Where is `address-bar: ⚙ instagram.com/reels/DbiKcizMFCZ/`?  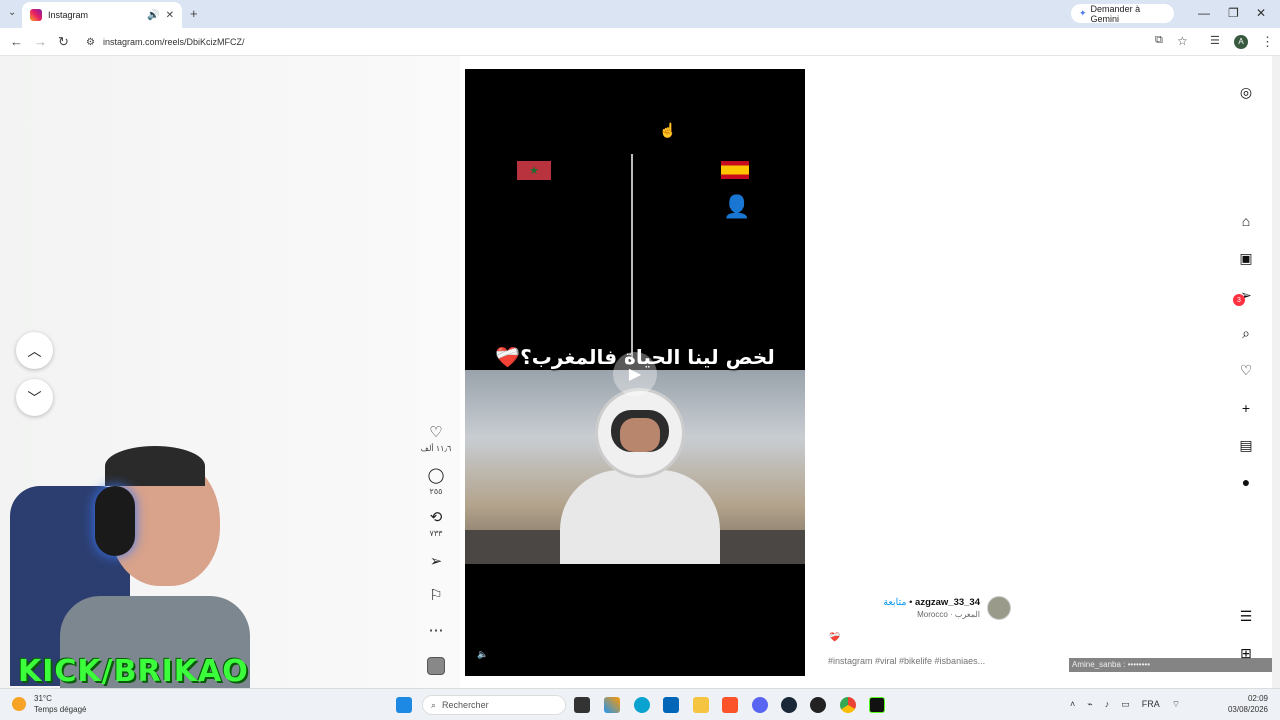
address-bar: ⚙ instagram.com/reels/DbiKcizMFCZ/ is located at coordinates (640, 42).